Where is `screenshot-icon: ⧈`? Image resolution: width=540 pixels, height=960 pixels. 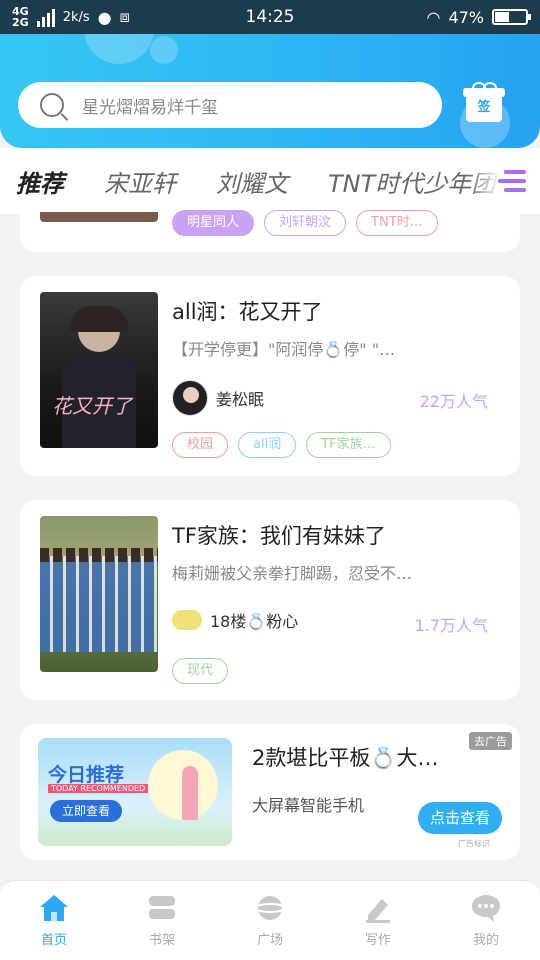
screenshot-icon: ⧈ is located at coordinates (124, 16).